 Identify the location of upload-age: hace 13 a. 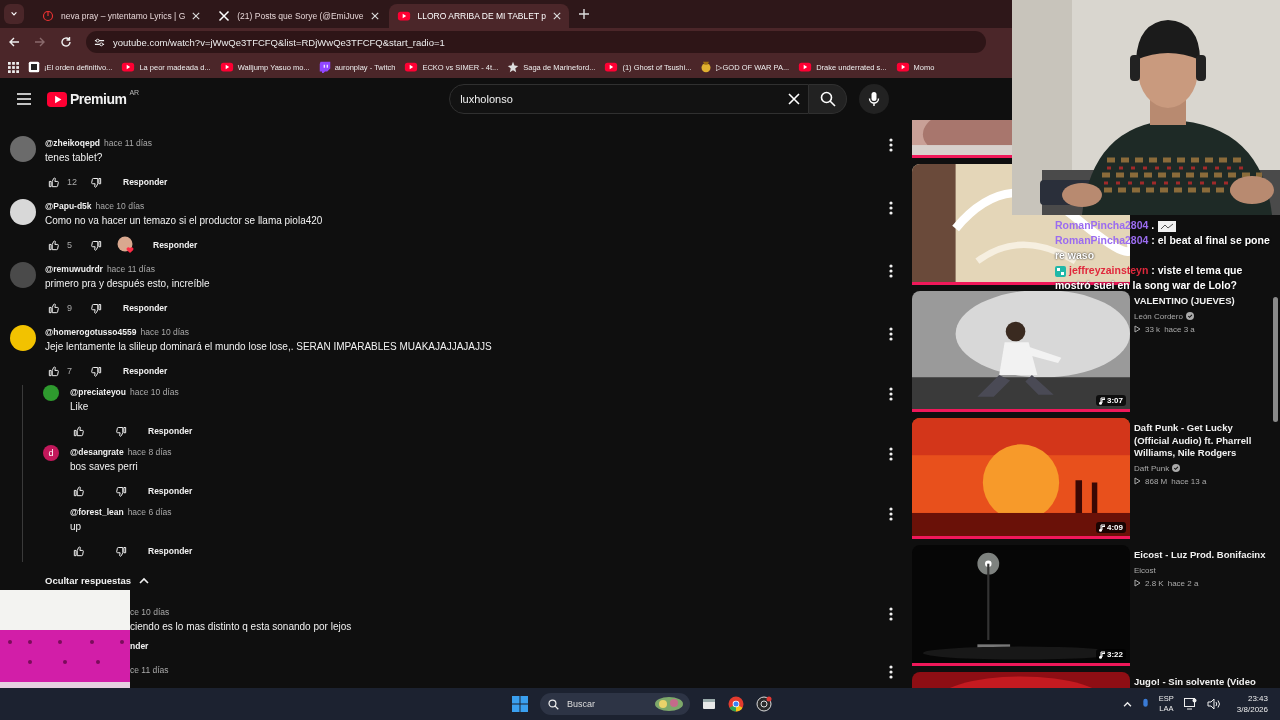
(1189, 481).